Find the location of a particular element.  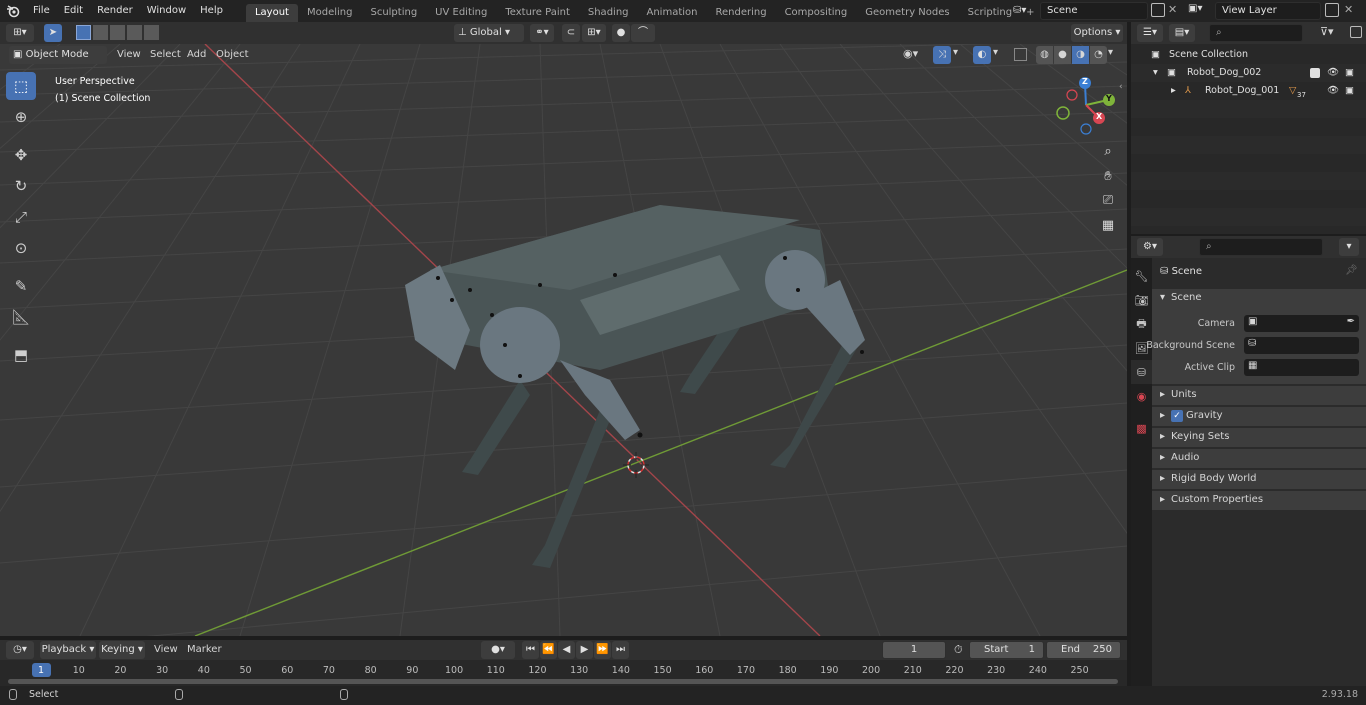

cursor-tool-icon: ⊕ is located at coordinates (21, 117).